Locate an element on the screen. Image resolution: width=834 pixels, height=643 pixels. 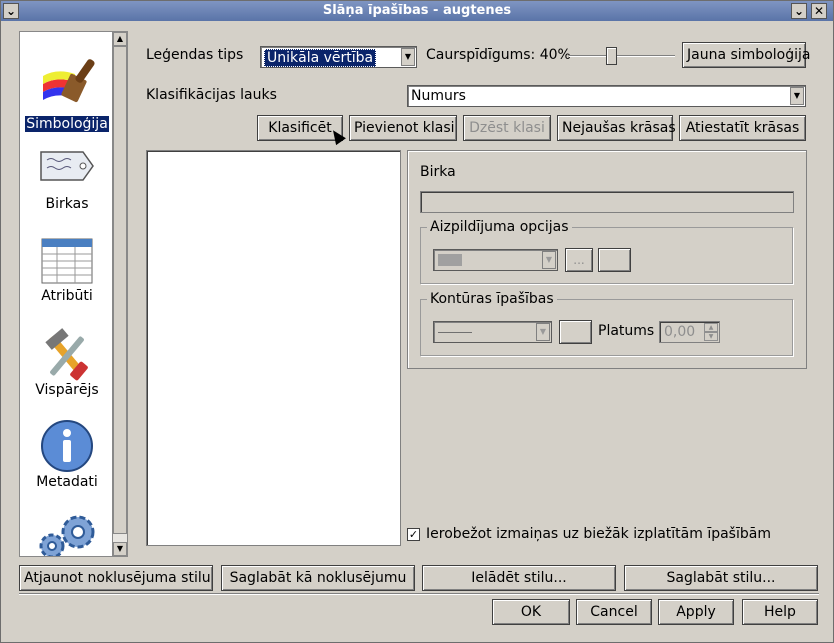
sidebar-scrollbar: ▲ ▼ is located at coordinates (120, 294).